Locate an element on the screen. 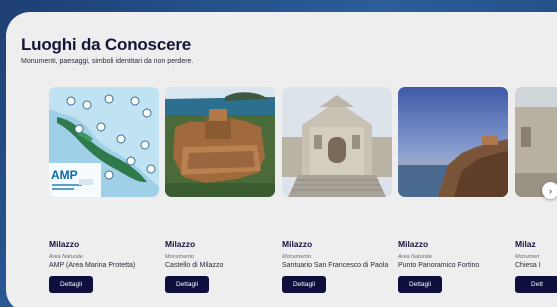 This screenshot has height=307, width=557. place-image-panoramic-point is located at coordinates (453, 142).